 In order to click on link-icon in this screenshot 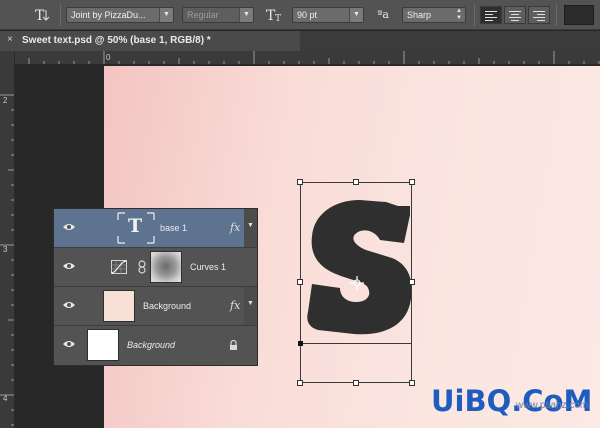, I will do `click(142, 267)`.